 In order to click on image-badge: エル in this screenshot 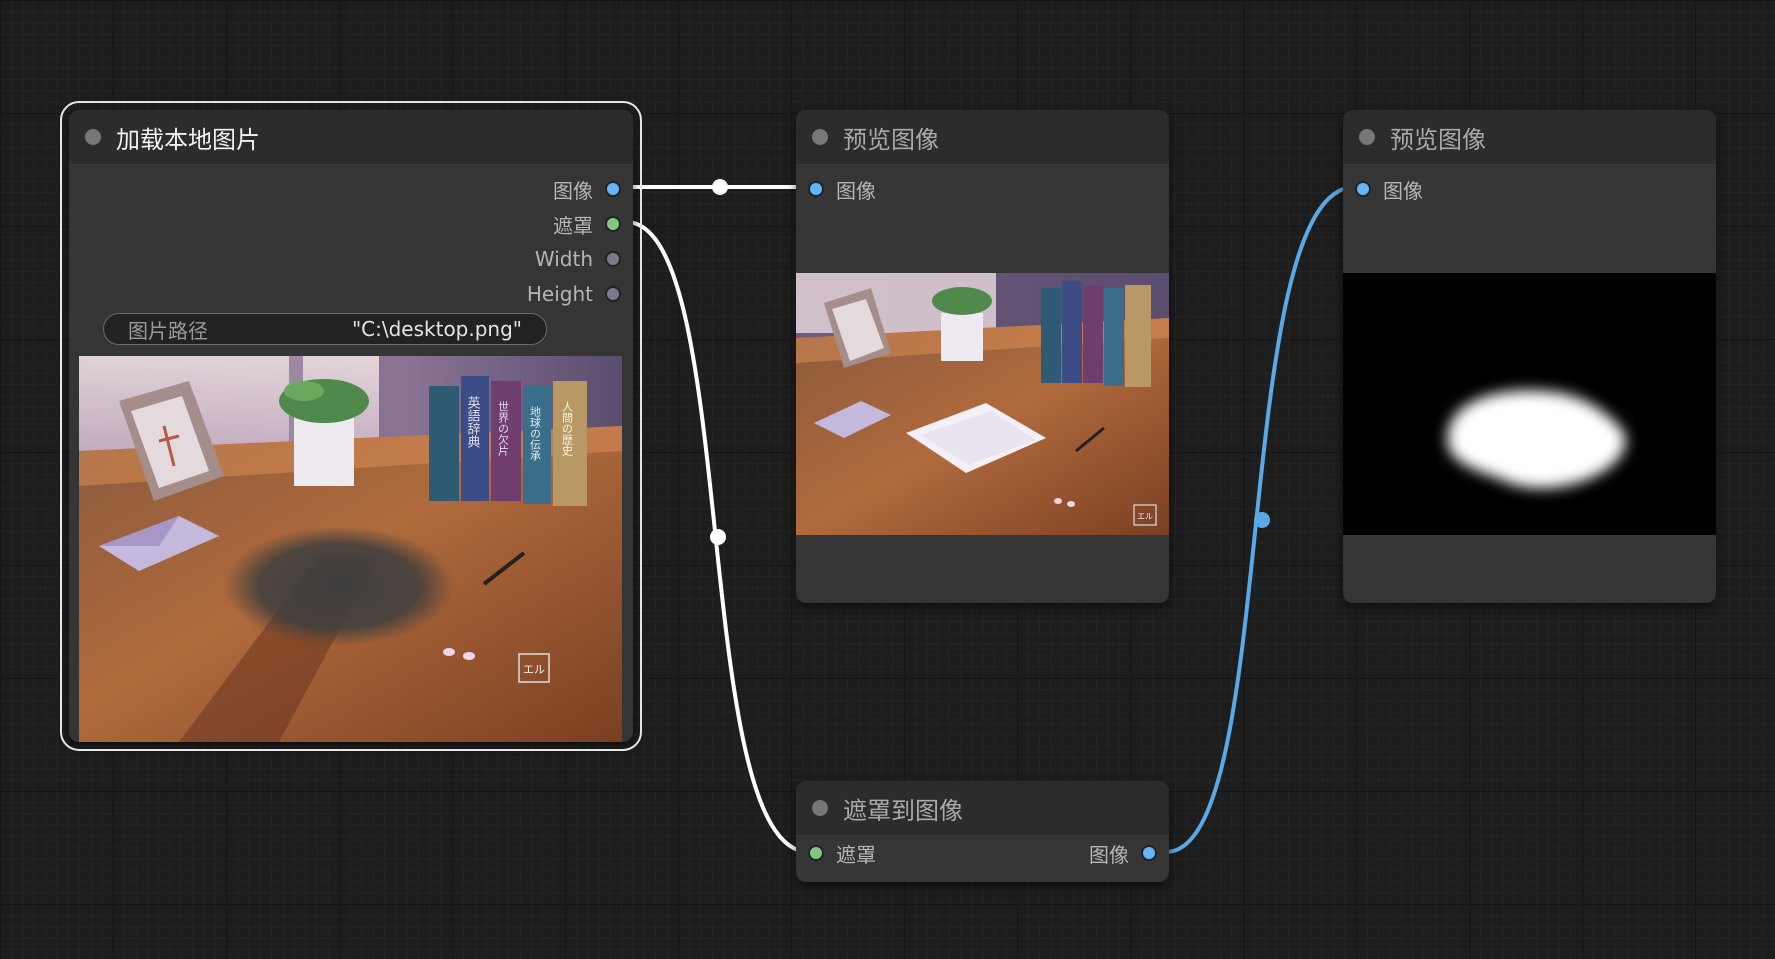, I will do `click(534, 669)`.